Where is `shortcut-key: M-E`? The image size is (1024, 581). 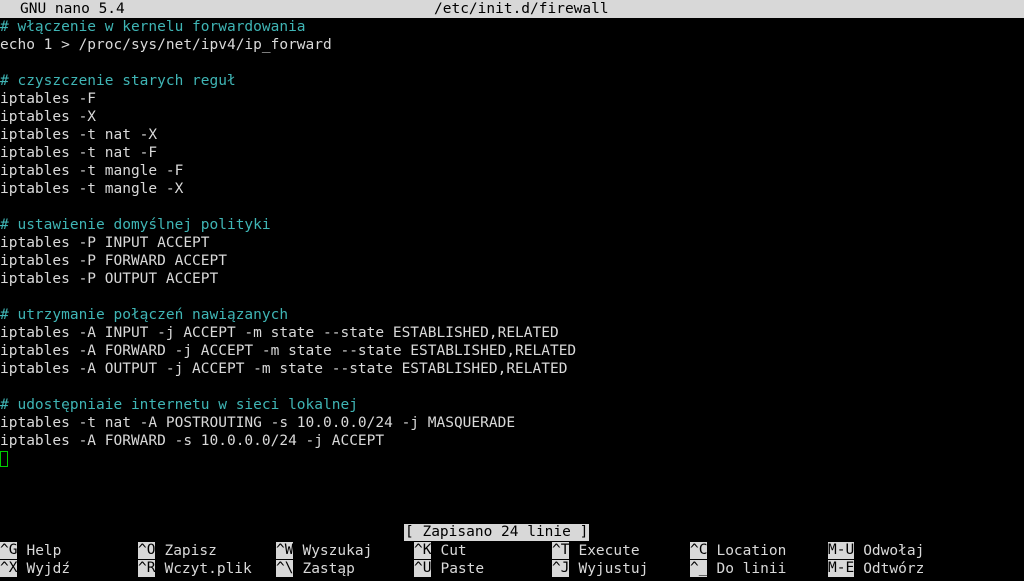
shortcut-key: M-E is located at coordinates (841, 568).